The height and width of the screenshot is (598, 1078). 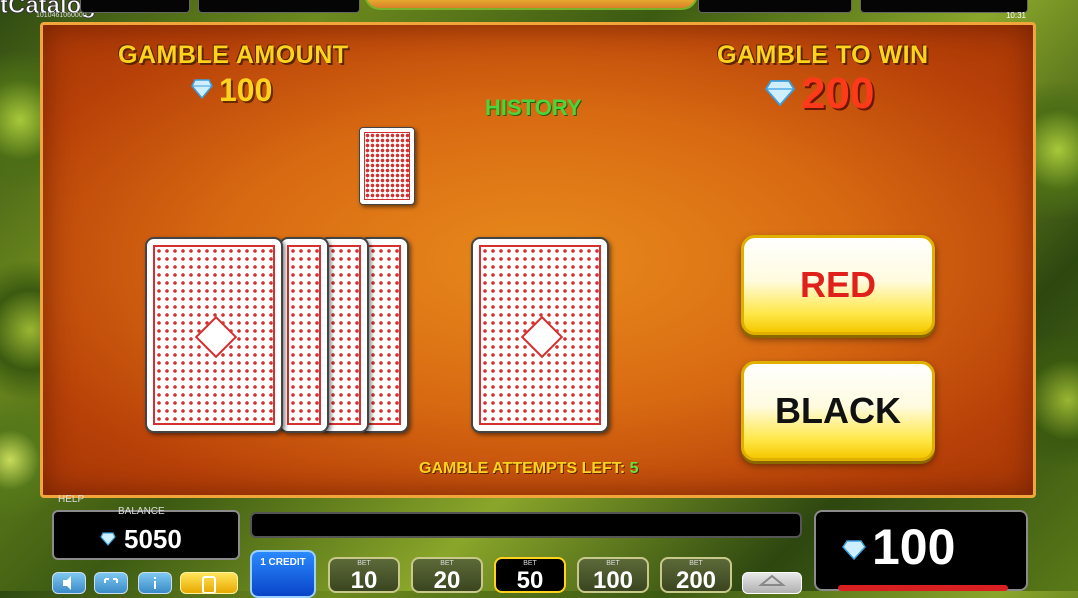 I want to click on card-icon, so click(x=209, y=585).